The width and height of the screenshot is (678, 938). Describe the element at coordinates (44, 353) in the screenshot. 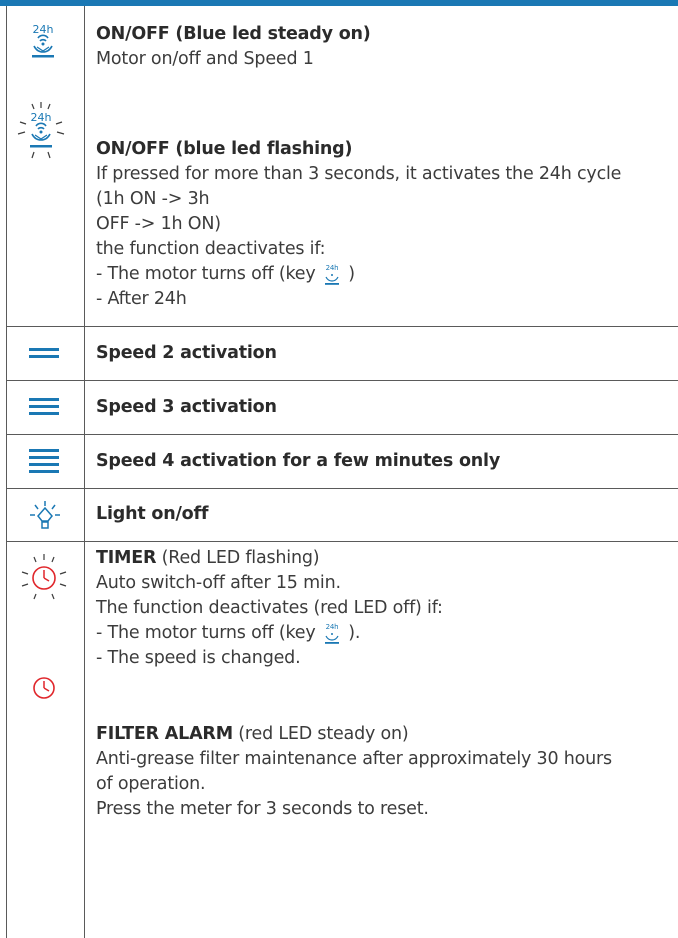

I see `speed-2-icon` at that location.